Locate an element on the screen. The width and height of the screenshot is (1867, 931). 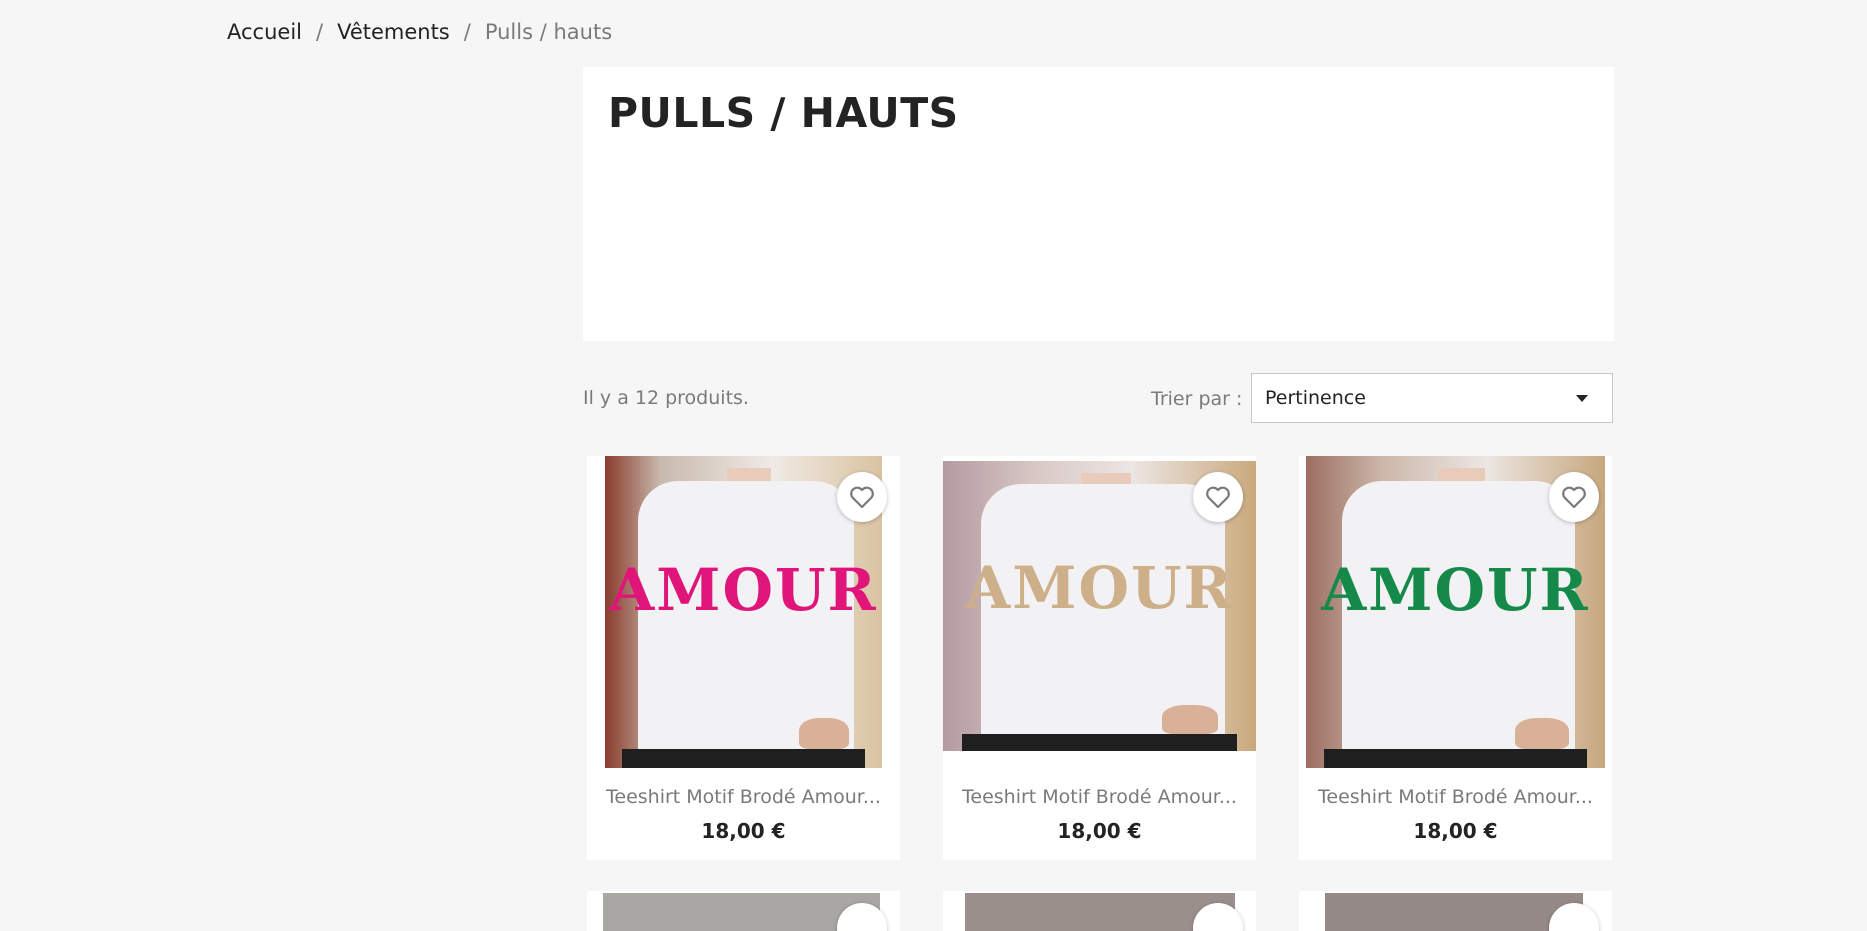
product-image is located at coordinates (1454, 912).